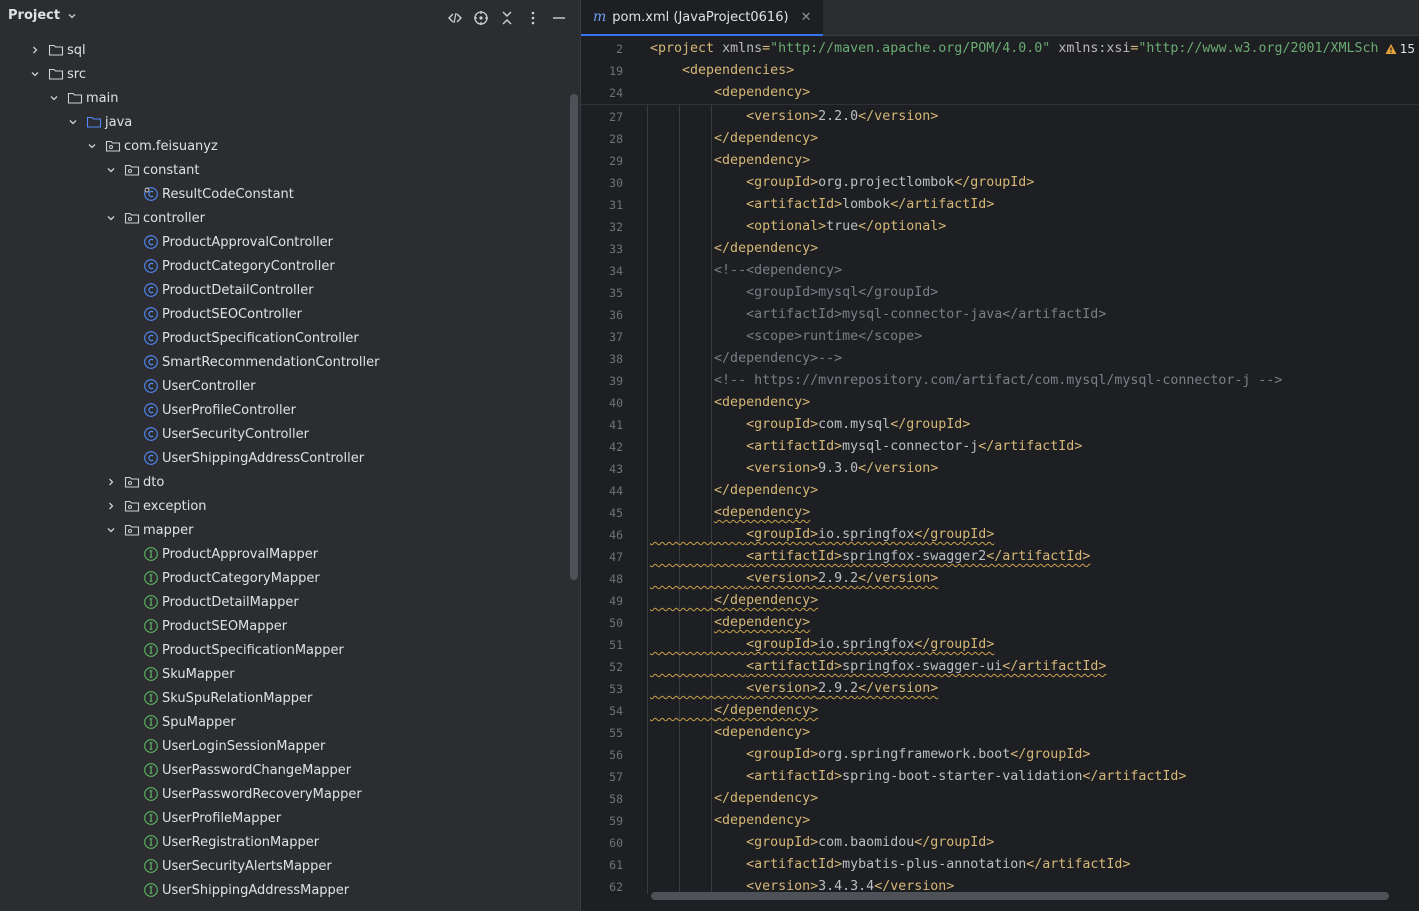  What do you see at coordinates (798, 227) in the screenshot?
I see `code-line: <optional>true</optional>` at bounding box center [798, 227].